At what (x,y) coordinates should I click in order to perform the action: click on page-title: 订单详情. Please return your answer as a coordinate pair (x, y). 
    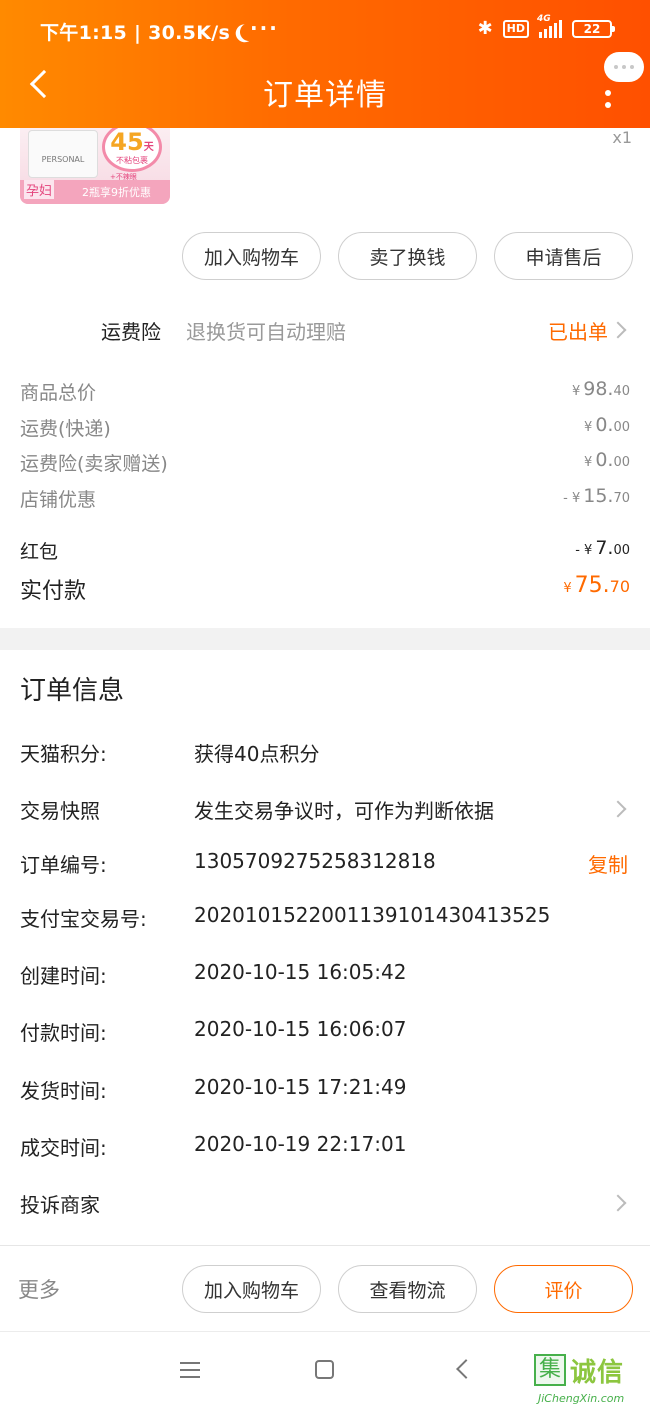
    Looking at the image, I should click on (325, 95).